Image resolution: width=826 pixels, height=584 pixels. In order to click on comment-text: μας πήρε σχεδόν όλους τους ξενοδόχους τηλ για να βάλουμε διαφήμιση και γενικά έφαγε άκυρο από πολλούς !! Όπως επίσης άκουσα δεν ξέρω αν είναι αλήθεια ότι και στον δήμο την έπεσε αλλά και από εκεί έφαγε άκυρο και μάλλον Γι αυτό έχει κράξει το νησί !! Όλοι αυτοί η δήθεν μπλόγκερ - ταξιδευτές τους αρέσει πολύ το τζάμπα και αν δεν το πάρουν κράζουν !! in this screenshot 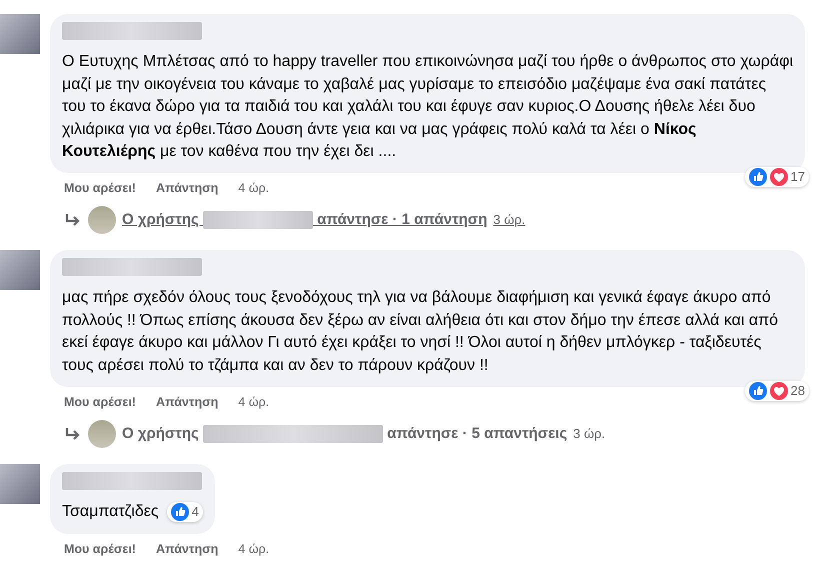, I will do `click(420, 331)`.